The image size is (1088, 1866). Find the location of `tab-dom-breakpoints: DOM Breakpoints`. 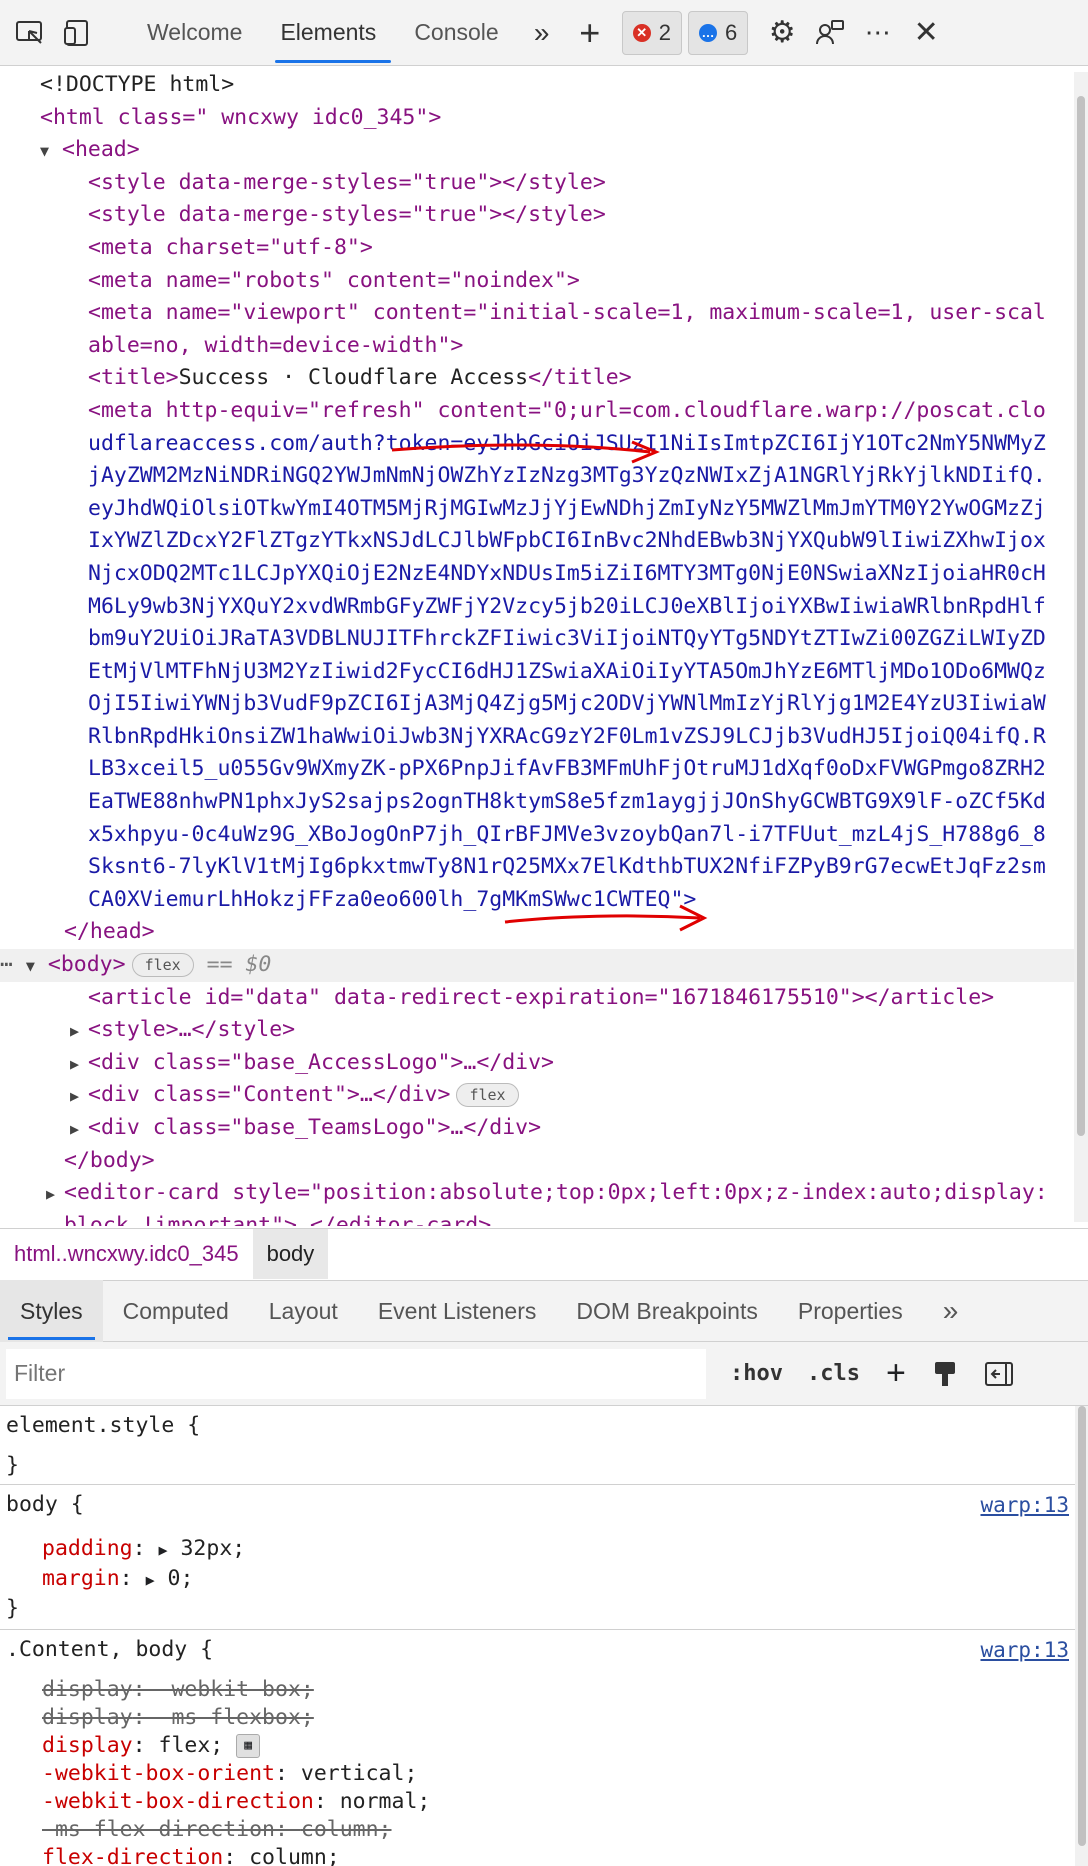

tab-dom-breakpoints: DOM Breakpoints is located at coordinates (667, 1311).